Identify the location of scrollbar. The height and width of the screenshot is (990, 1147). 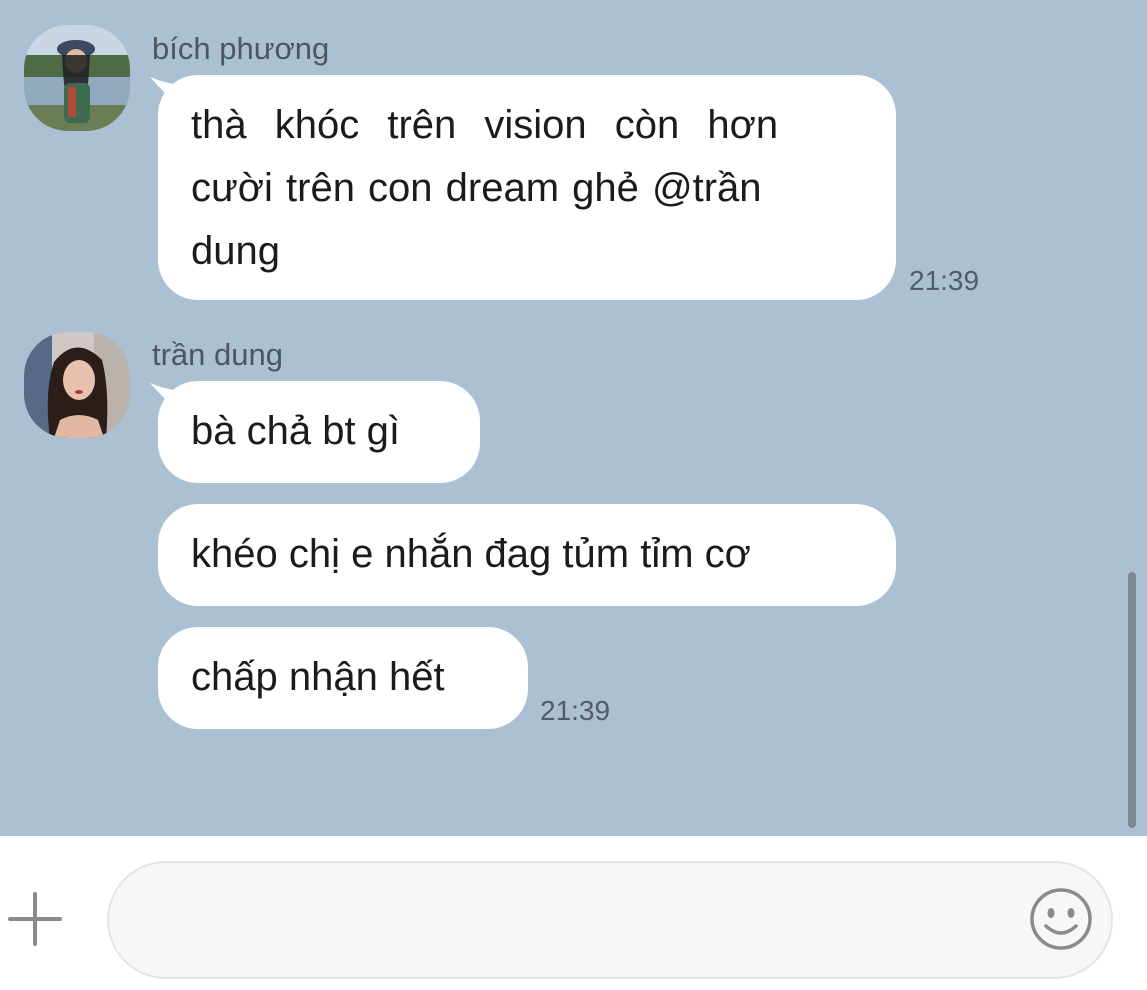
(1132, 700).